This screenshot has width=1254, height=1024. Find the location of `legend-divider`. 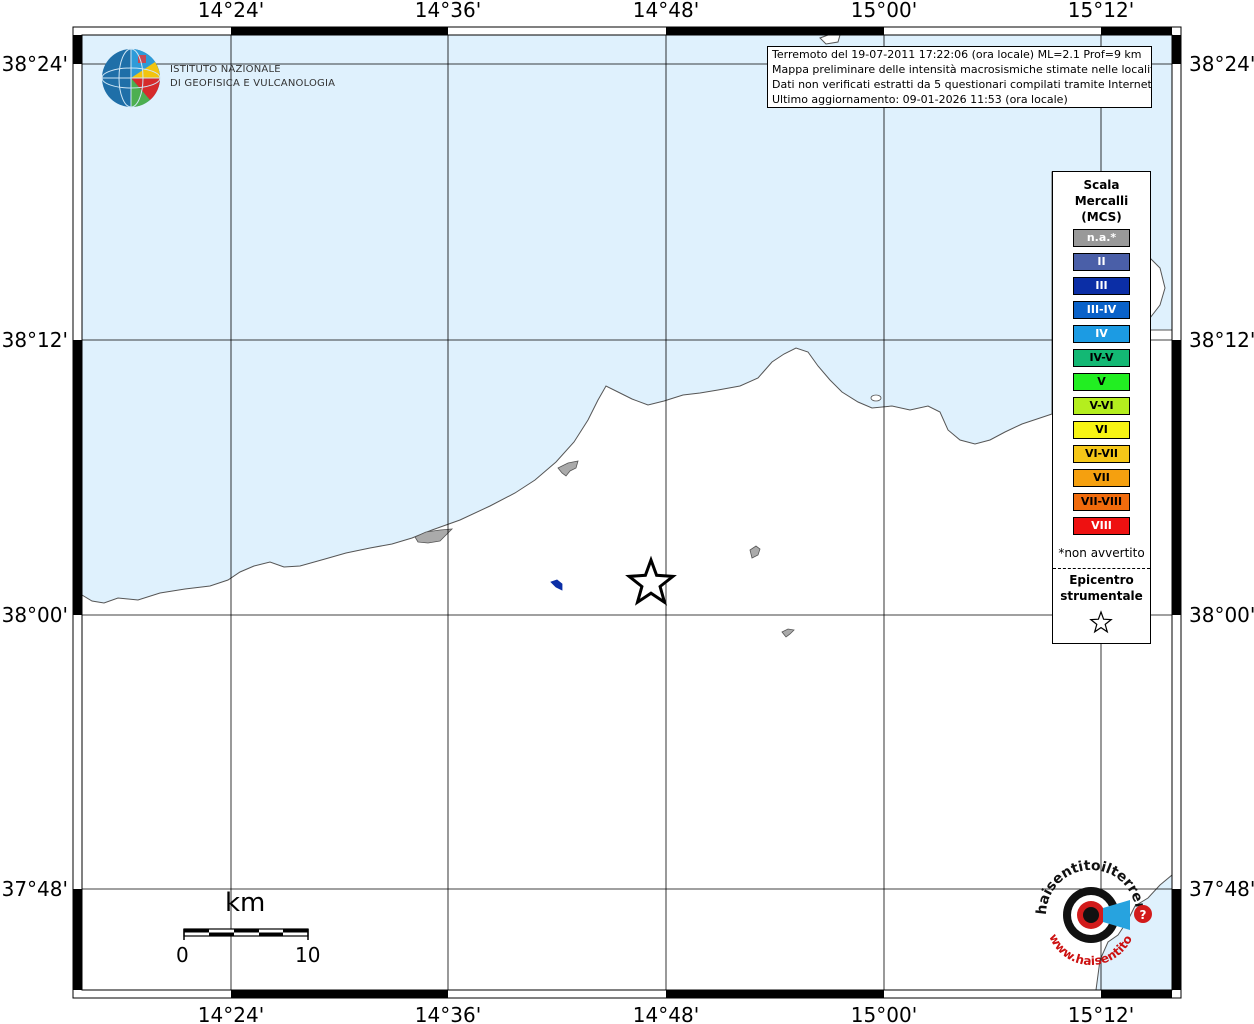

legend-divider is located at coordinates (1101, 568).